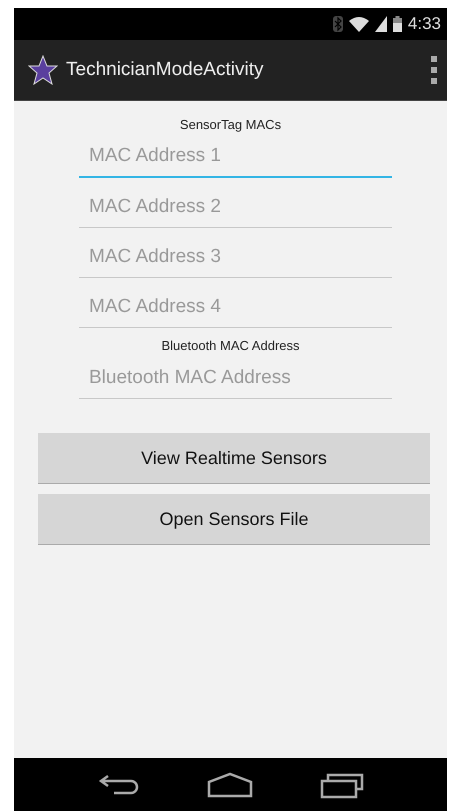 The image size is (455, 811). Describe the element at coordinates (235, 307) in the screenshot. I see `mac-address-field: MAC Address 4` at that location.